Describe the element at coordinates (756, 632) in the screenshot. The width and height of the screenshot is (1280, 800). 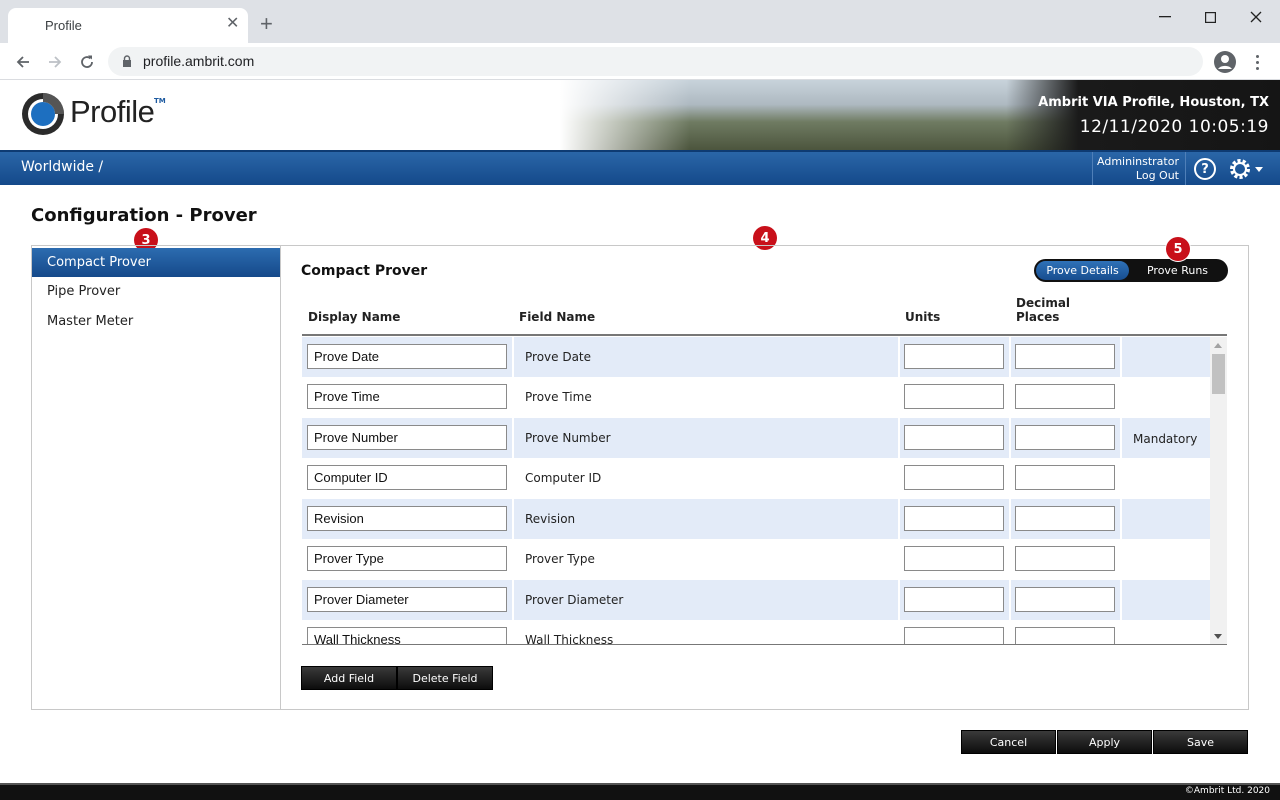
I see `table-row: Wall Thickness` at that location.